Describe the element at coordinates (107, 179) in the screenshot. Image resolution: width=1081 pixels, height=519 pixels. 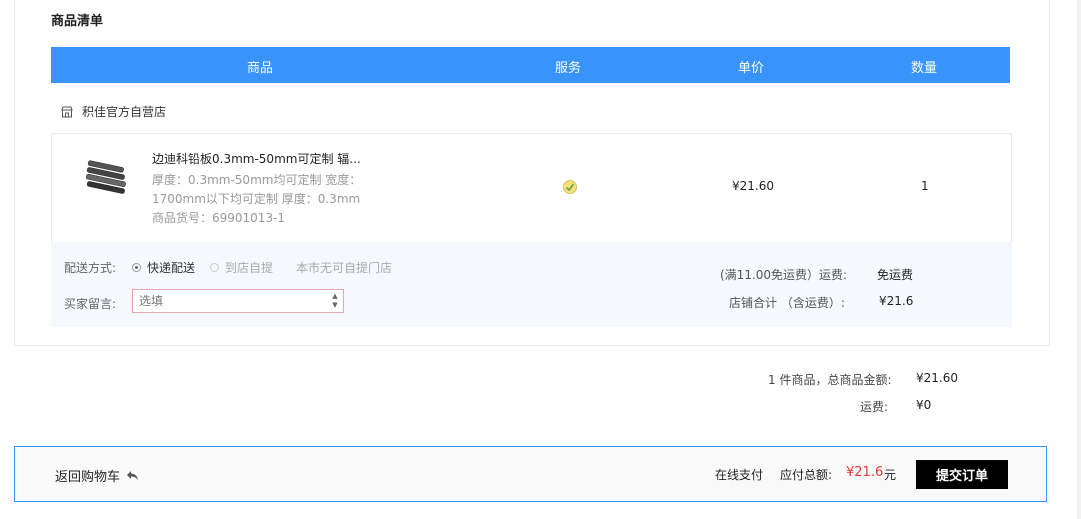
I see `product-thumbnail` at that location.